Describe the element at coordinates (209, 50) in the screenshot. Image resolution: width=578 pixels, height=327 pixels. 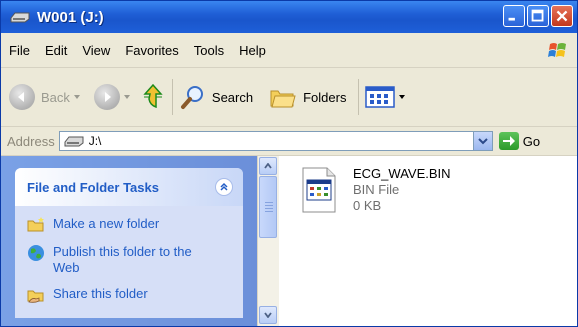
I see `menu-tools: Tools` at that location.